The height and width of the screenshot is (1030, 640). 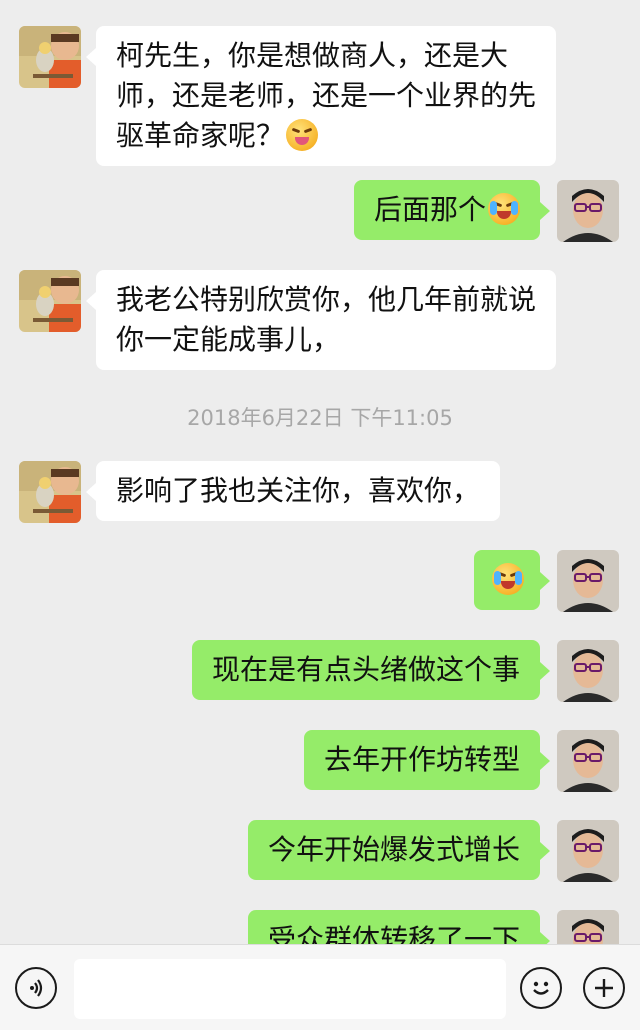 I want to click on voice-icon, so click(x=36, y=988).